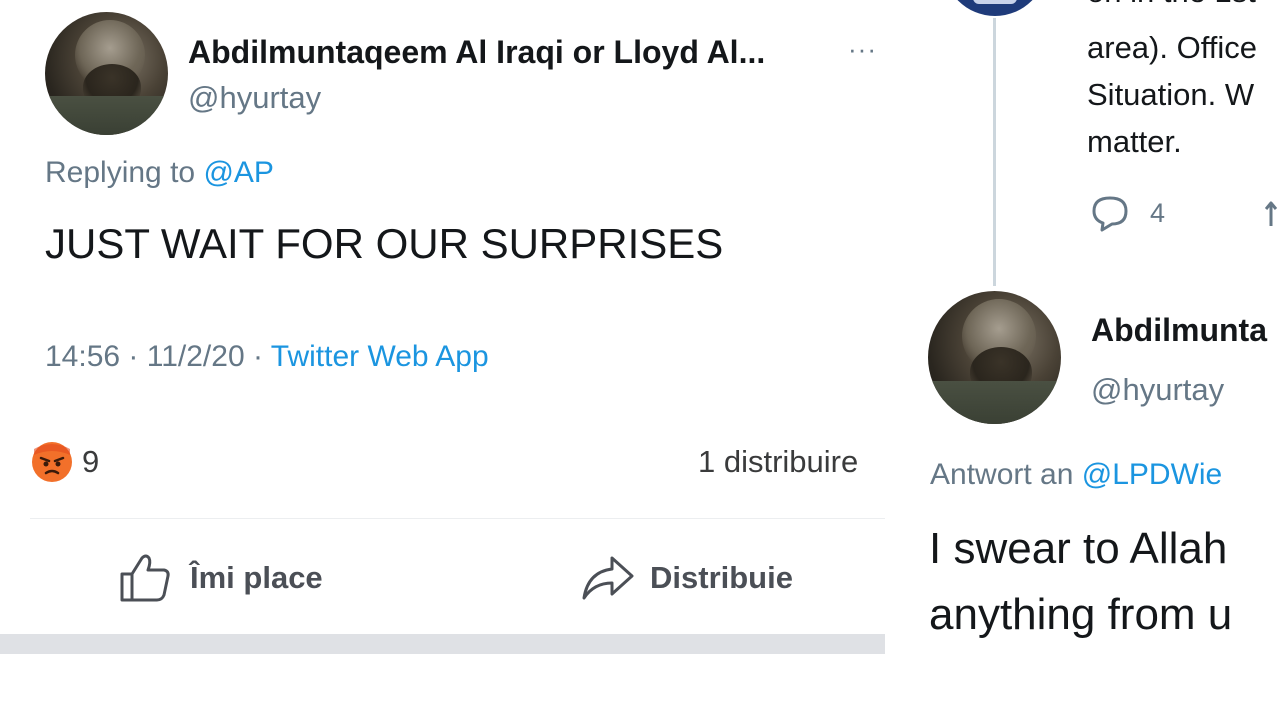 The width and height of the screenshot is (1280, 720). What do you see at coordinates (52, 462) in the screenshot?
I see `angry-reaction-icon` at bounding box center [52, 462].